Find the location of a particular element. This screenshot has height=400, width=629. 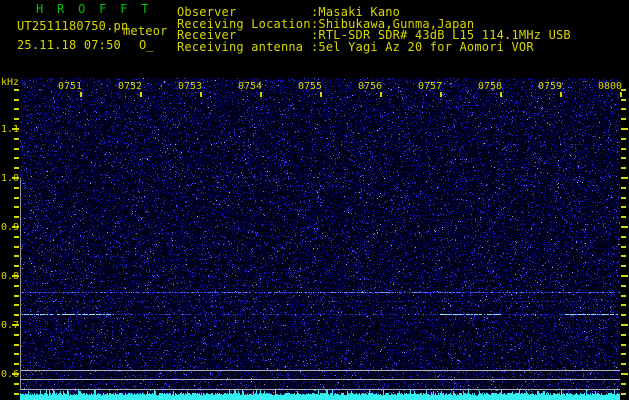

x-tick-label: 0757 is located at coordinates (430, 86).